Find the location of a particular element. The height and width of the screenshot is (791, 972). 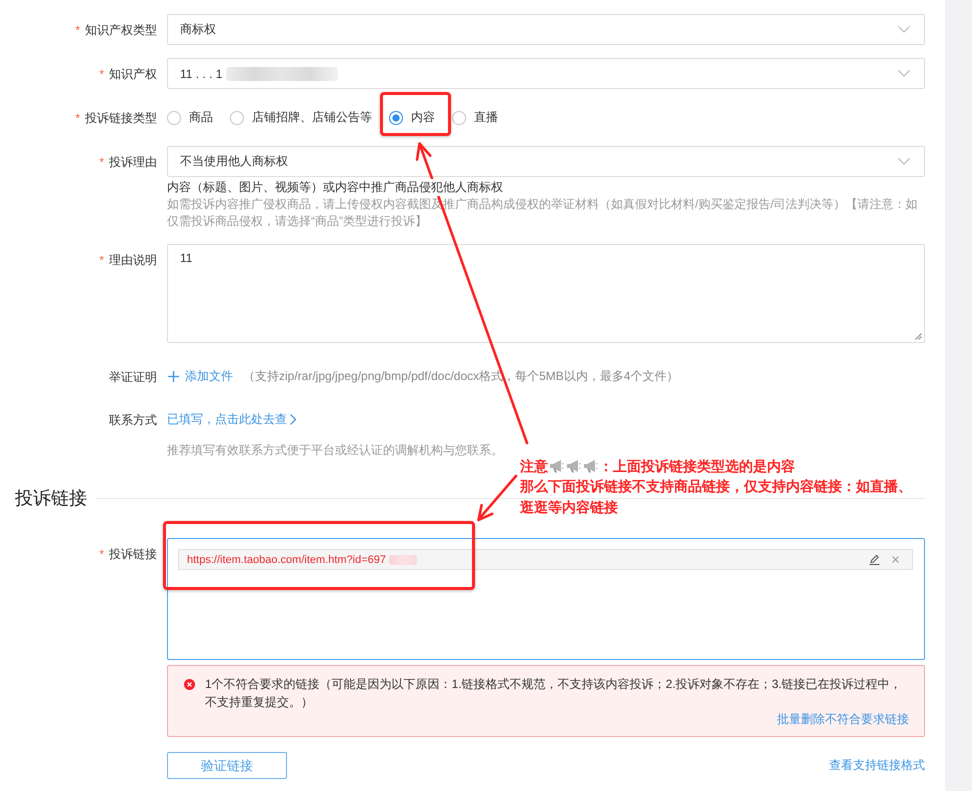

note-text: ：上面投诉链接类型选的是内容 is located at coordinates (697, 466).